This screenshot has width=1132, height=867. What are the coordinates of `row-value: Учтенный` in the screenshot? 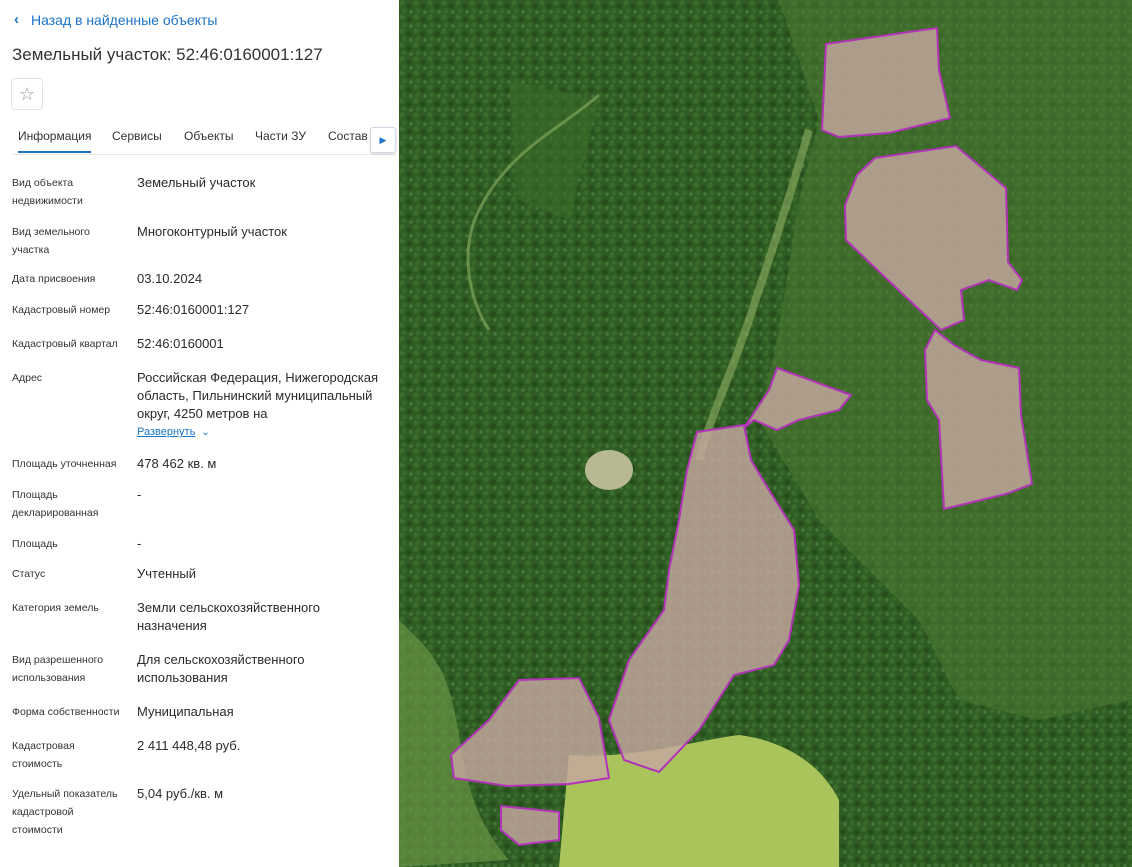 It's located at (167, 573).